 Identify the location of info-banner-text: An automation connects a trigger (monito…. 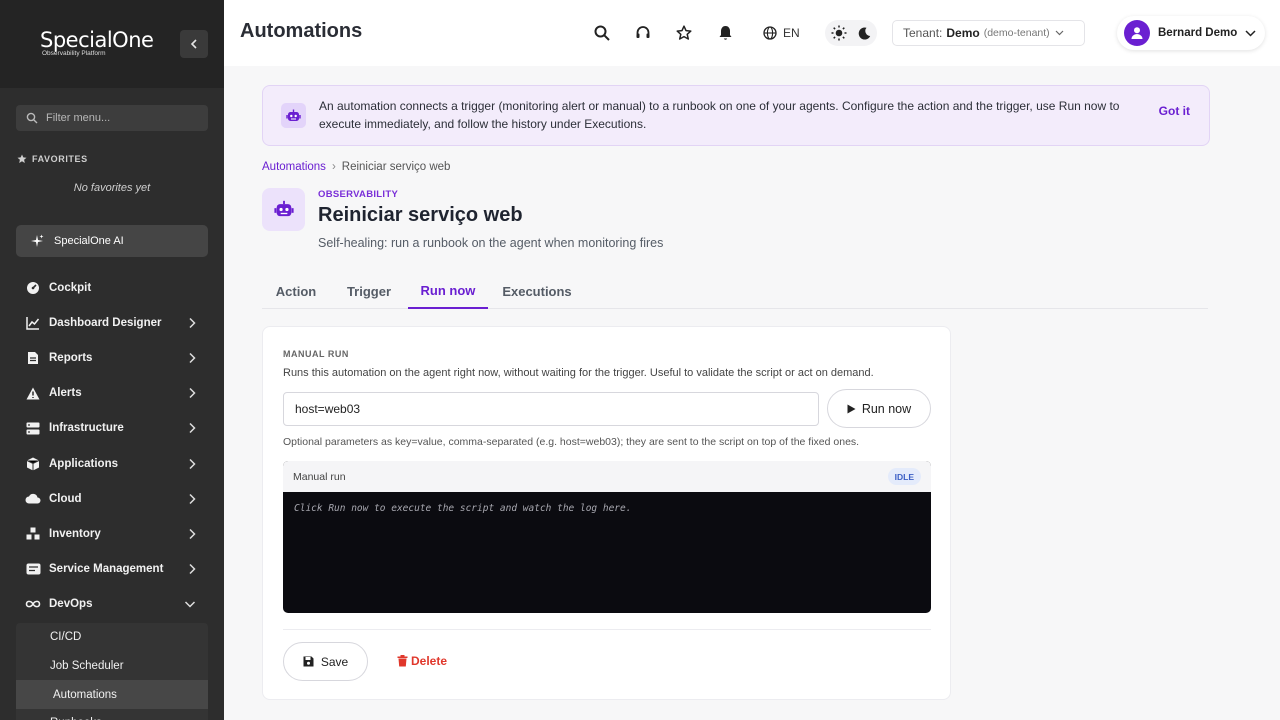
(719, 115).